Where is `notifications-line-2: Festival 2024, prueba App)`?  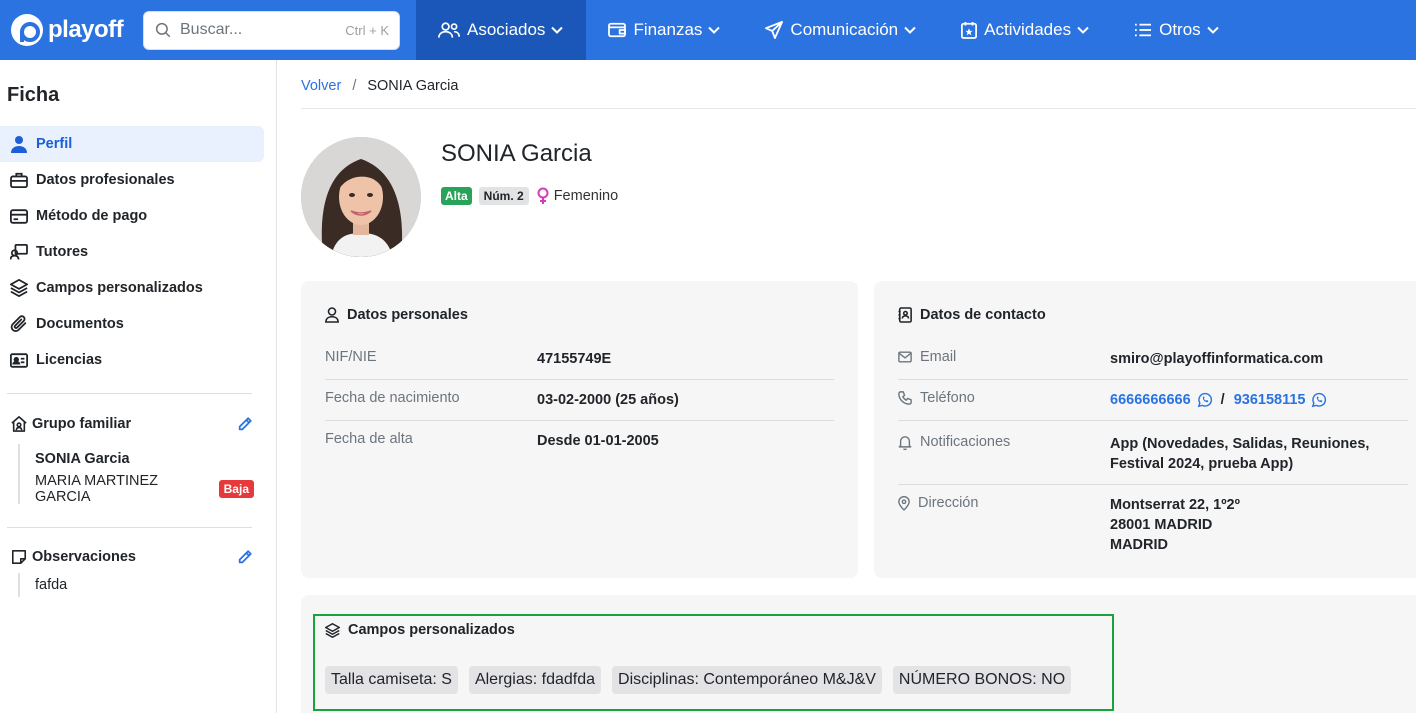
notifications-line-2: Festival 2024, prueba App) is located at coordinates (1202, 464).